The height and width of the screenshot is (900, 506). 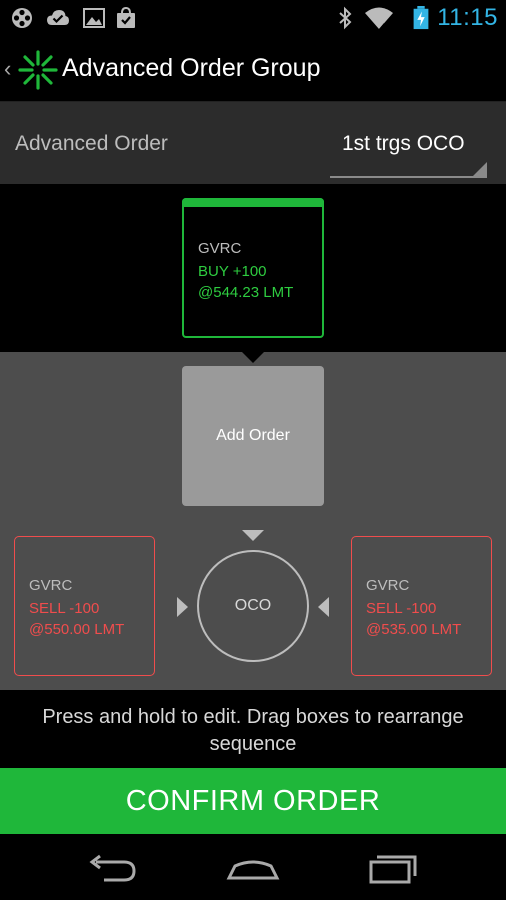 What do you see at coordinates (395, 868) in the screenshot?
I see `recent-apps-icon` at bounding box center [395, 868].